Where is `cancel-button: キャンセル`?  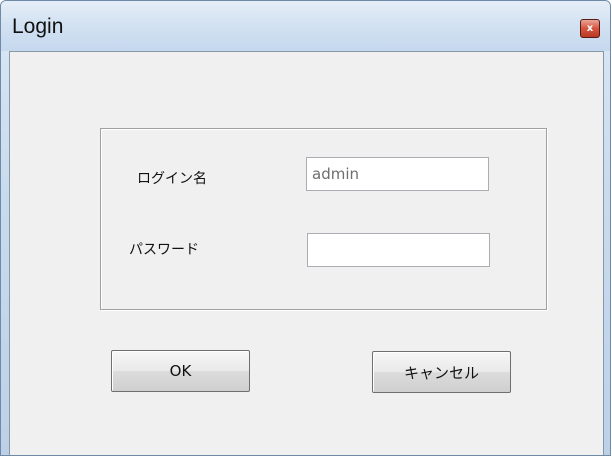
cancel-button: キャンセル is located at coordinates (441, 372).